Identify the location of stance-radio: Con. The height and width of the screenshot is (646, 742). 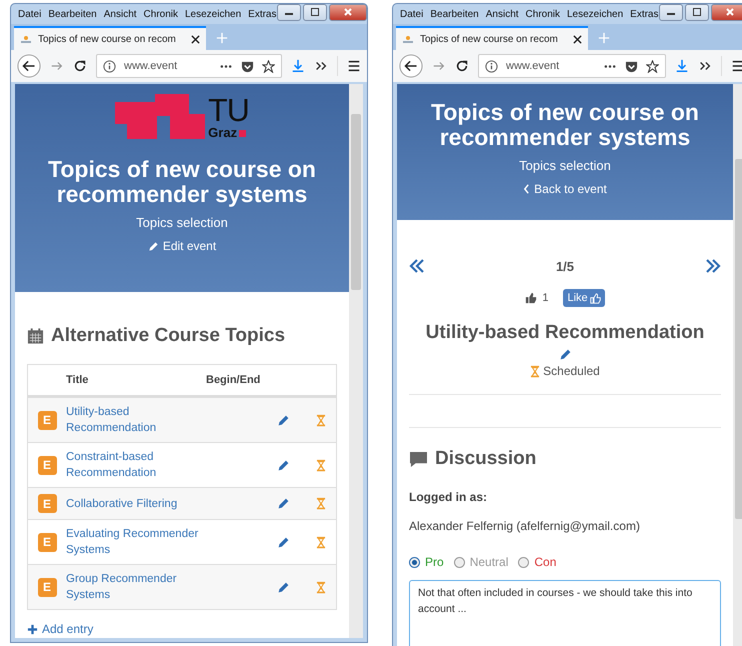
(537, 562).